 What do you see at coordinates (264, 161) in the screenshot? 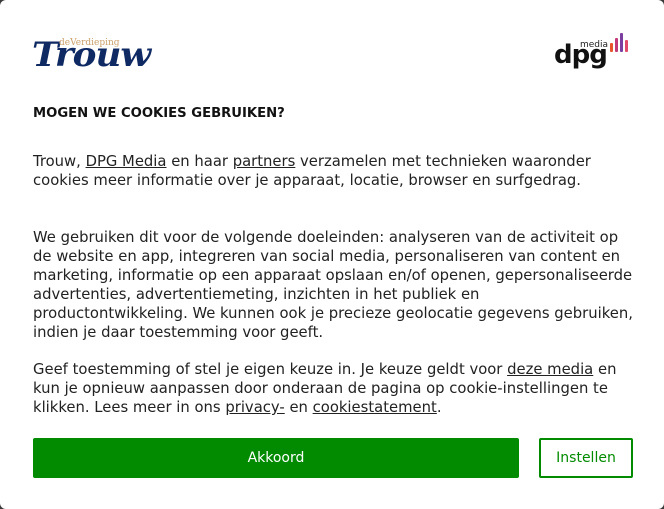
I see `partners-link: partners` at bounding box center [264, 161].